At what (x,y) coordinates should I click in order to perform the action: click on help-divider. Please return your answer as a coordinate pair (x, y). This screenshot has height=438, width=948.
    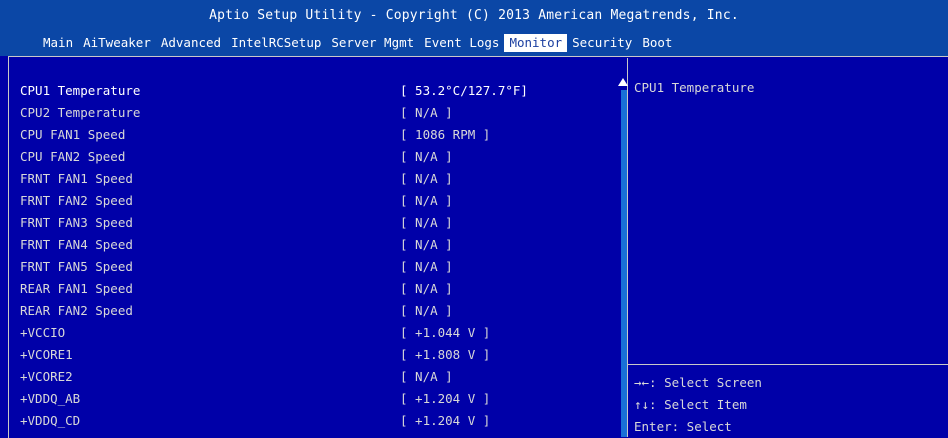
    Looking at the image, I should click on (788, 364).